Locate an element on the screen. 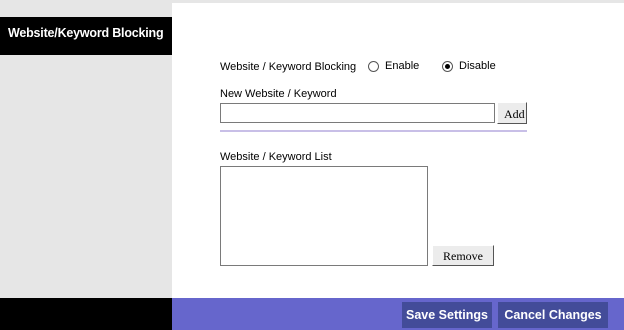  enable-label: Enable is located at coordinates (402, 66).